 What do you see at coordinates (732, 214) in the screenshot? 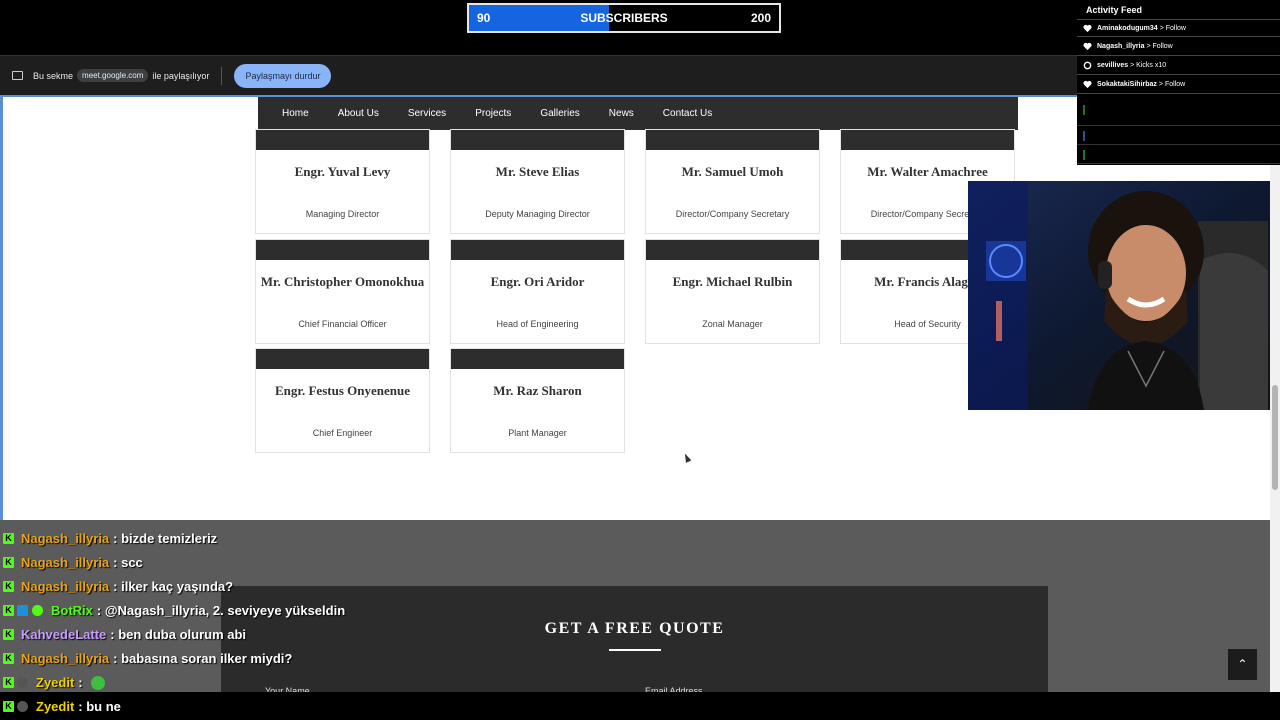
I see `team-member-role: Director/Company Secretary` at bounding box center [732, 214].